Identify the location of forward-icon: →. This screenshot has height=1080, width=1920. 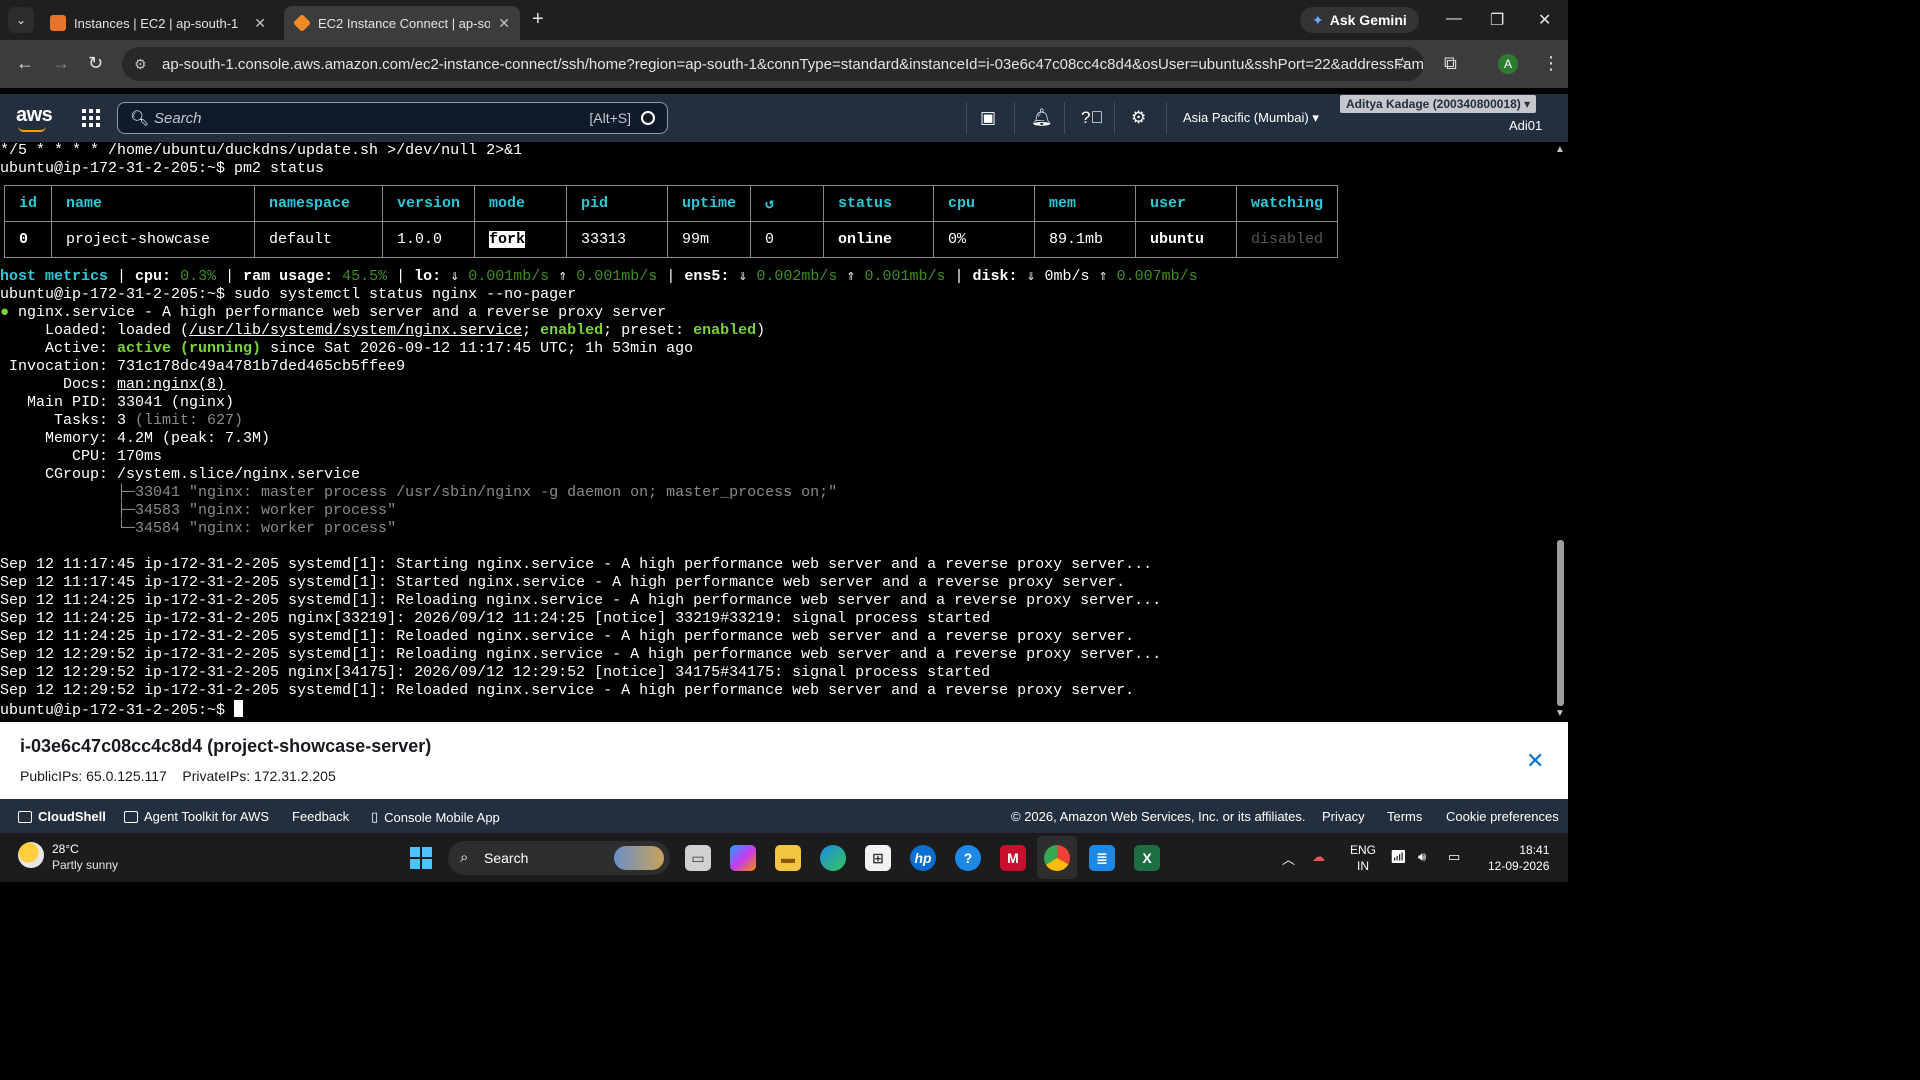
(61, 63).